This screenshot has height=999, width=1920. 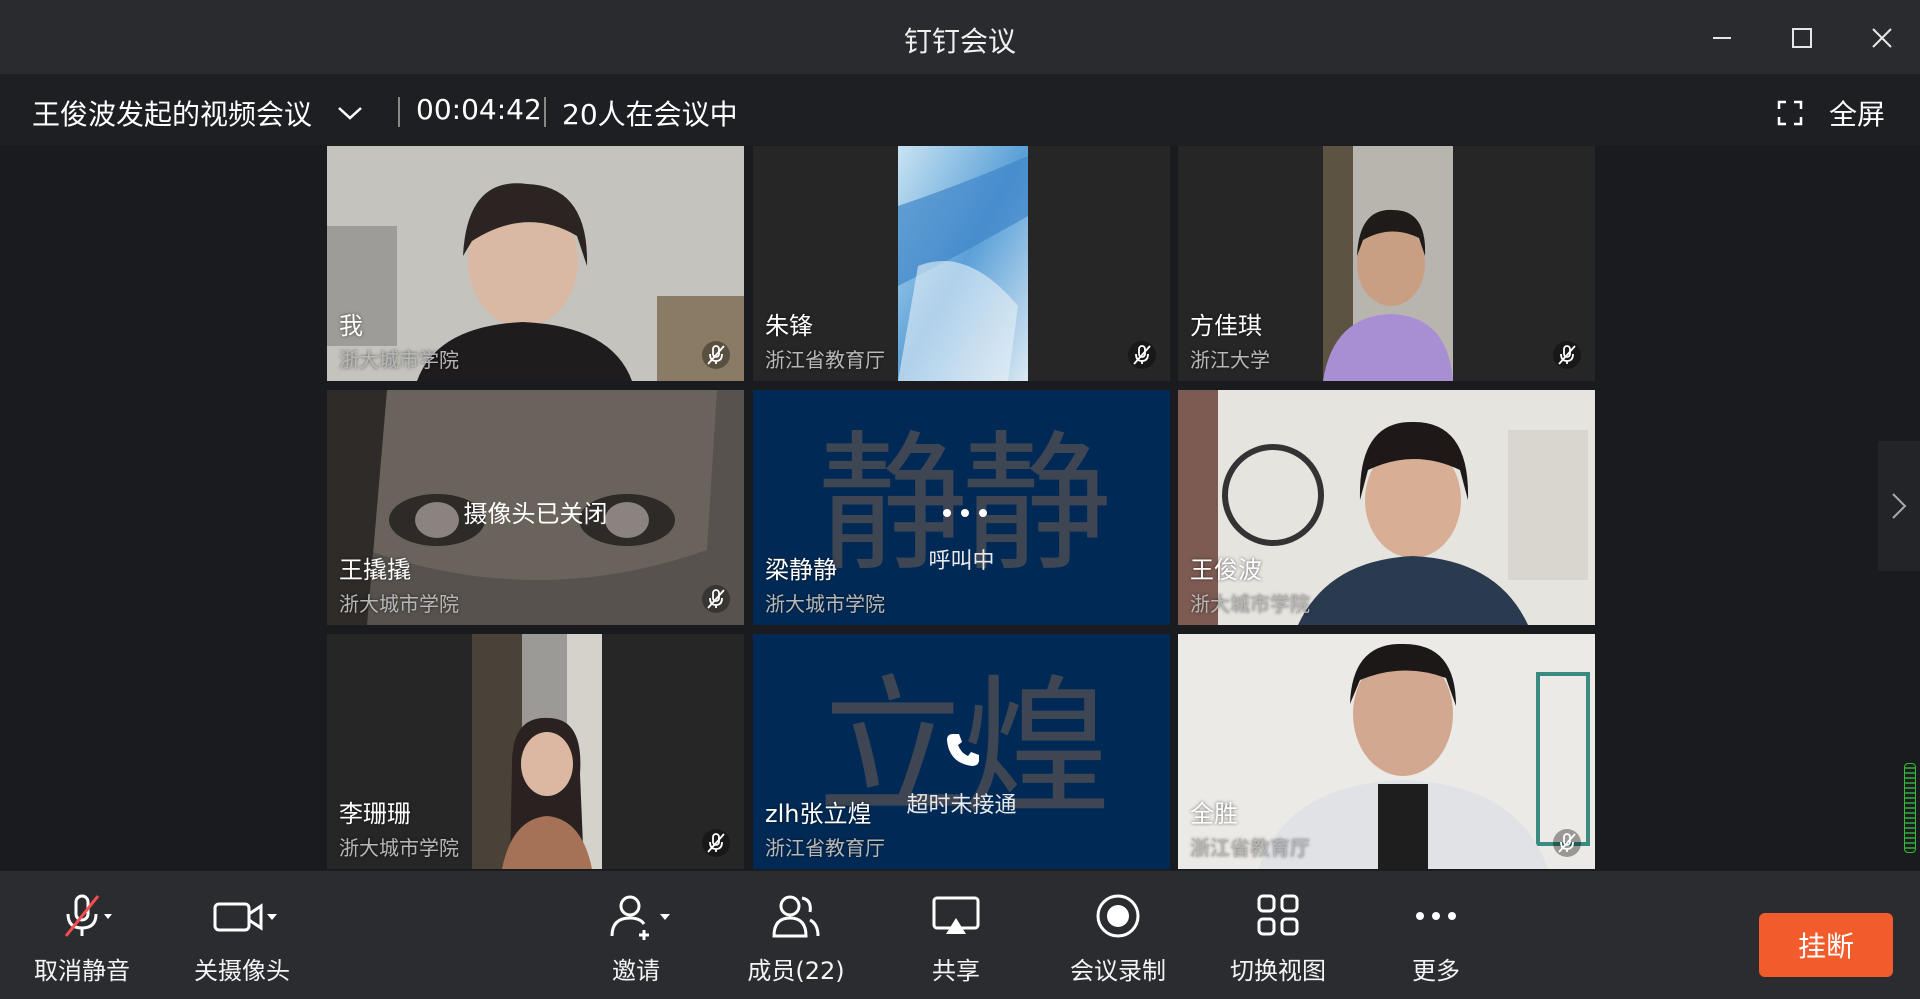 What do you see at coordinates (1857, 113) in the screenshot?
I see `fullscreen-button: 全屏` at bounding box center [1857, 113].